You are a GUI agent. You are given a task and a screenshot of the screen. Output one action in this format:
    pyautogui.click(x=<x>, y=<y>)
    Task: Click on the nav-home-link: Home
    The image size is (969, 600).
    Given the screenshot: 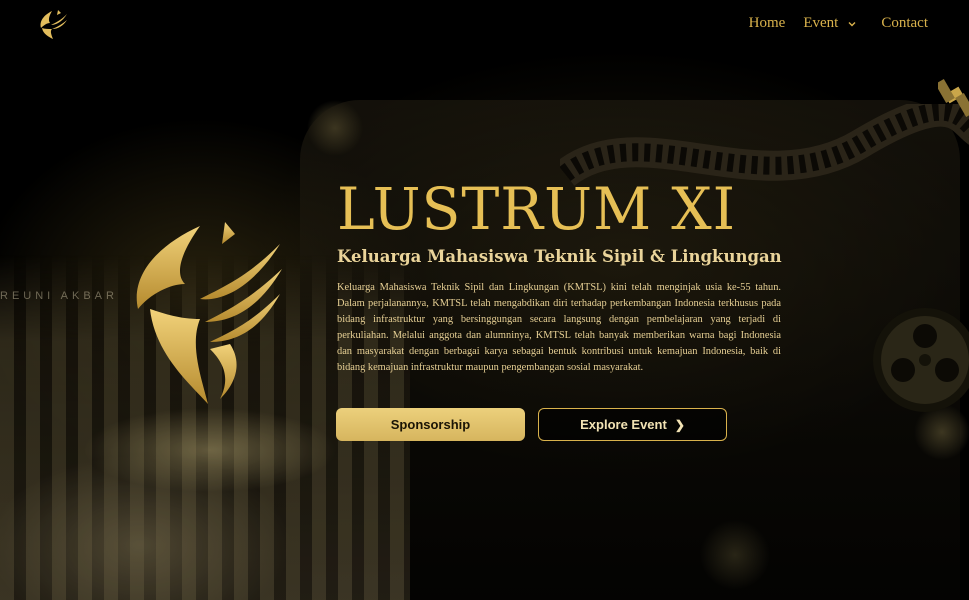 What is the action you would take?
    pyautogui.click(x=767, y=23)
    